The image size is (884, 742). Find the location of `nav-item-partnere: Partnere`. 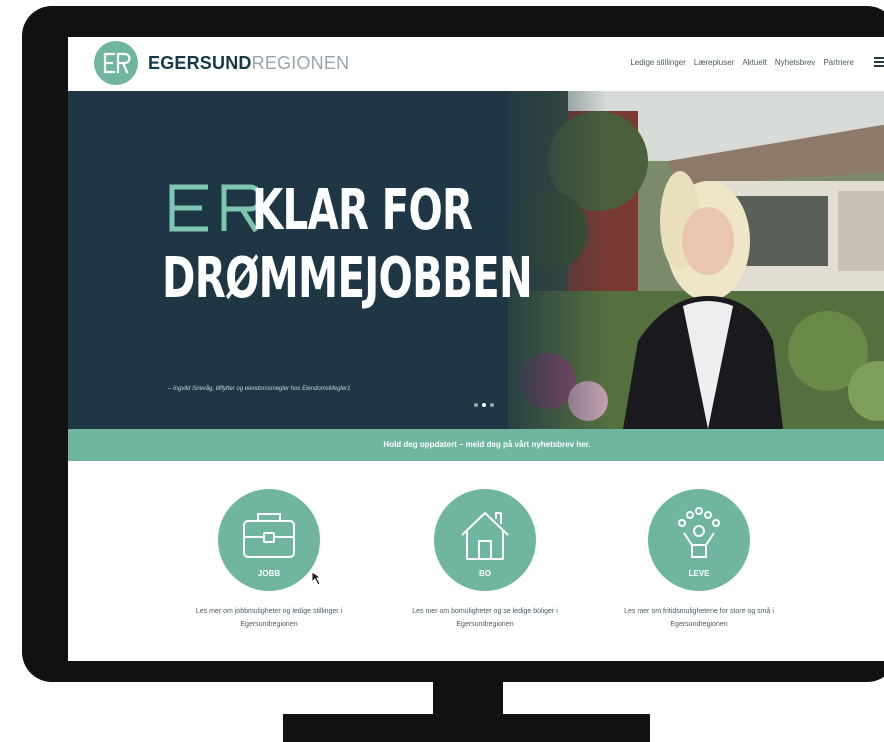

nav-item-partnere: Partnere is located at coordinates (838, 62).